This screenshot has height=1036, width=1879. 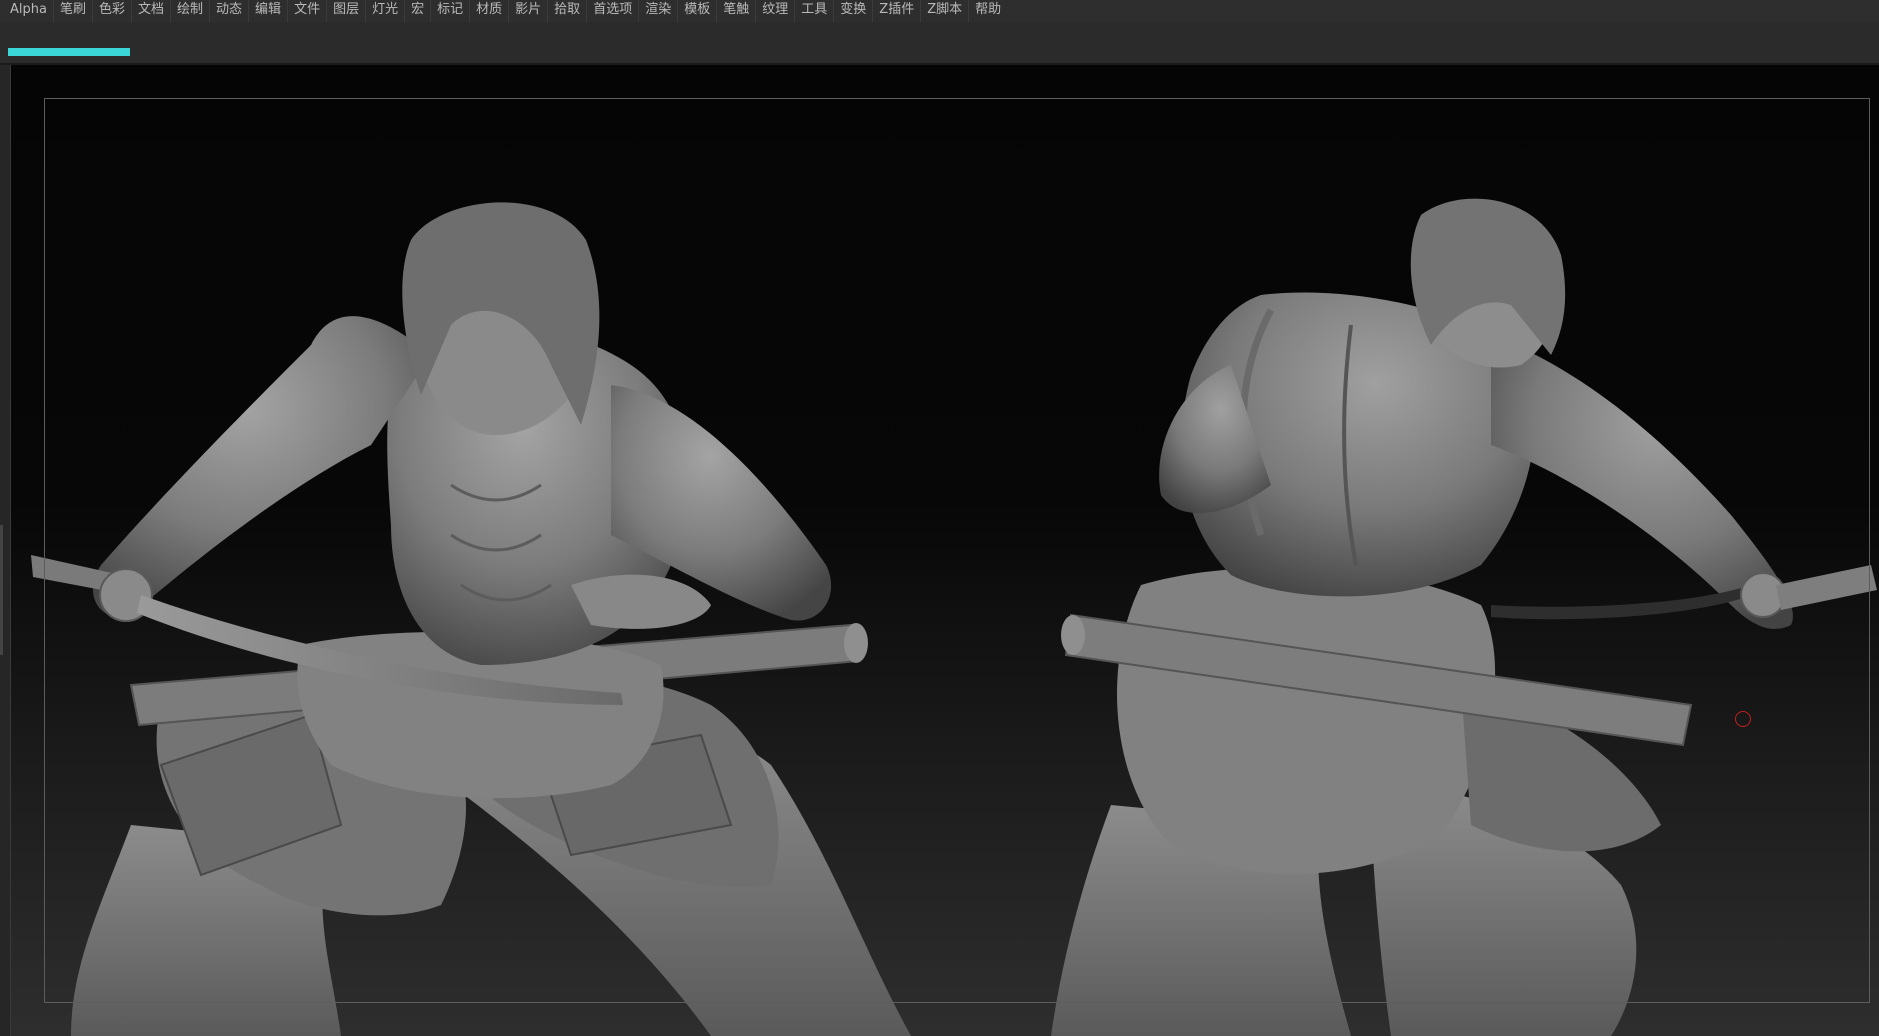 I want to click on progress-fill, so click(x=69, y=52).